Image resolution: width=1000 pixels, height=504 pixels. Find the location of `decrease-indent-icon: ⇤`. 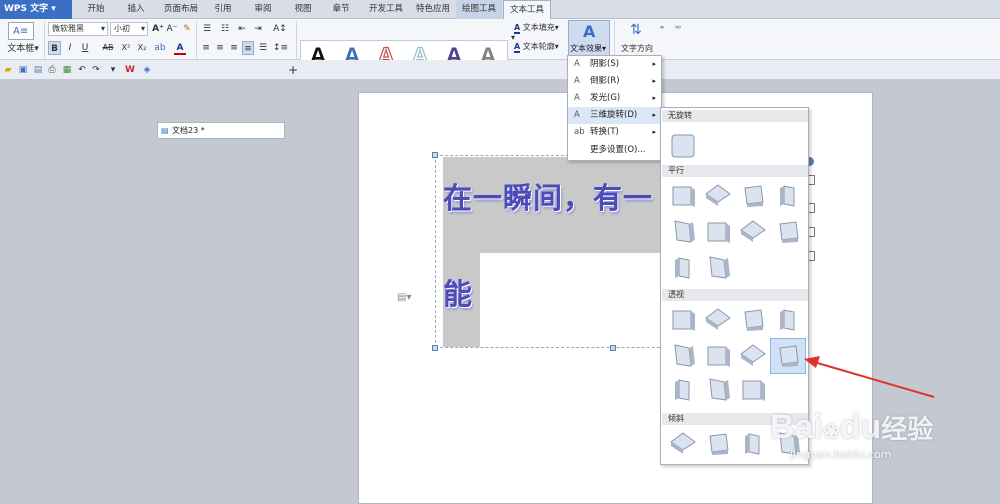

decrease-indent-icon: ⇤ is located at coordinates (242, 29).